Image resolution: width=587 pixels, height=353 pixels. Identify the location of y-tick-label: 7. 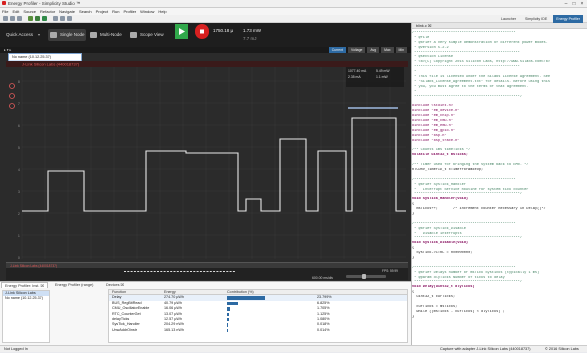
(19, 104).